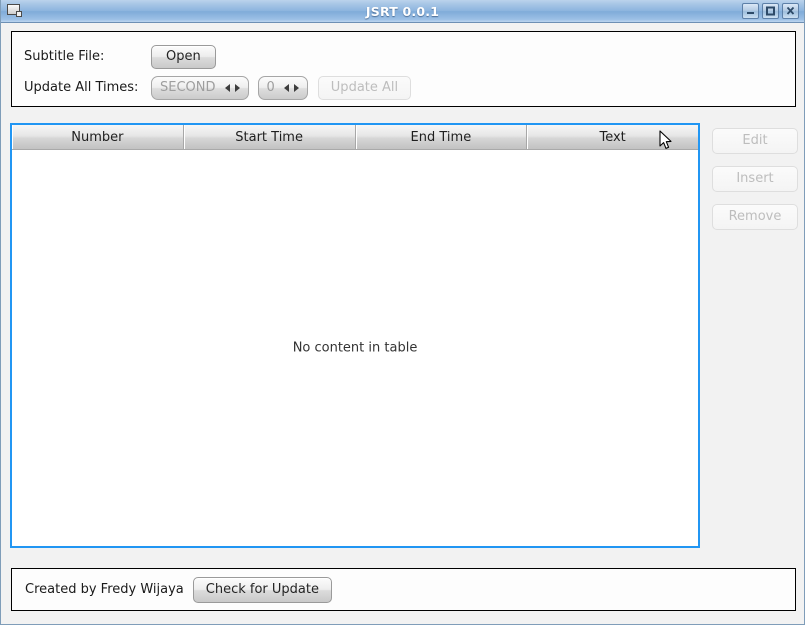 The image size is (805, 625). Describe the element at coordinates (282, 87) in the screenshot. I see `time-amount-spinner: 0` at that location.